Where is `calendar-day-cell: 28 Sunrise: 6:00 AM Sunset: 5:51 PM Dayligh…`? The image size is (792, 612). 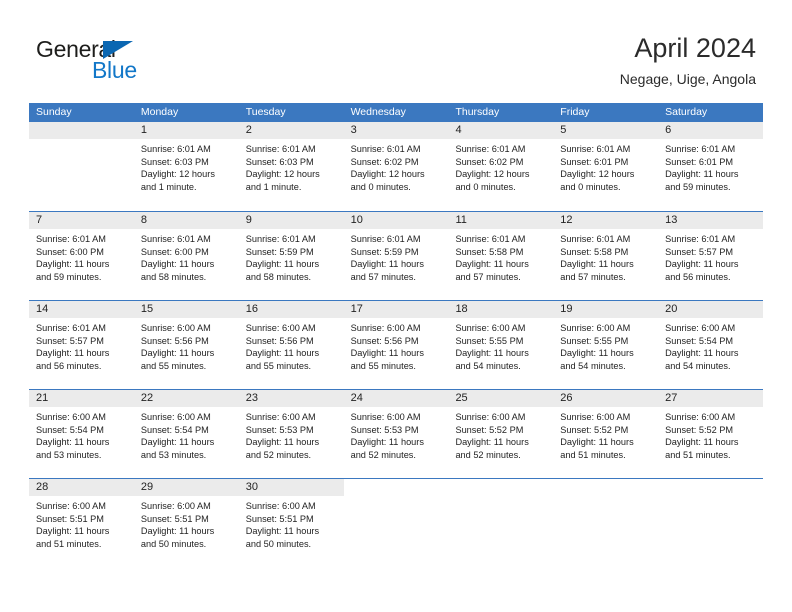 calendar-day-cell: 28 Sunrise: 6:00 AM Sunset: 5:51 PM Dayligh… is located at coordinates (81, 523).